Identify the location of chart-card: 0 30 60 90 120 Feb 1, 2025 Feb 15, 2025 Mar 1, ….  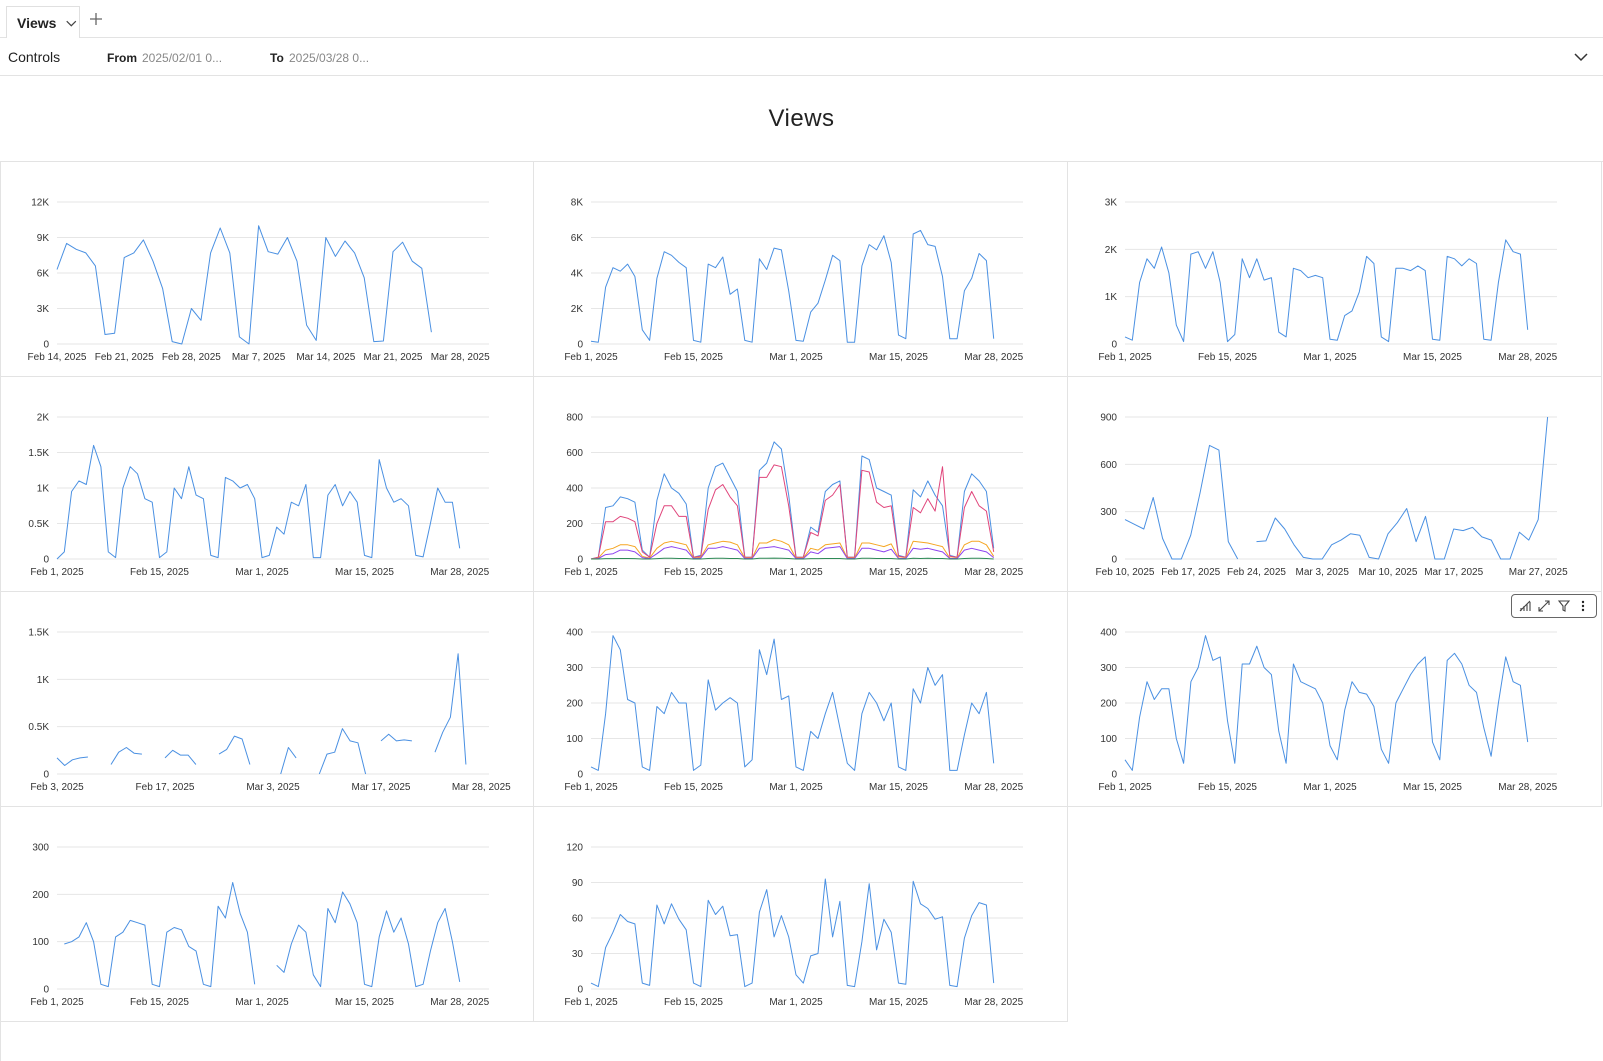
(801, 914).